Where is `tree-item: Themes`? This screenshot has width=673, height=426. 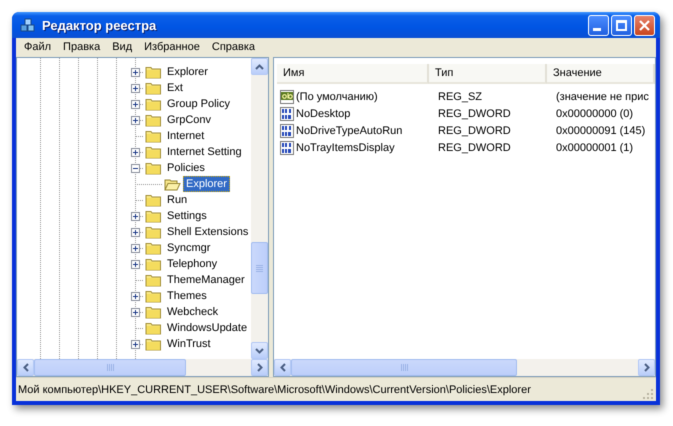 tree-item: Themes is located at coordinates (187, 296).